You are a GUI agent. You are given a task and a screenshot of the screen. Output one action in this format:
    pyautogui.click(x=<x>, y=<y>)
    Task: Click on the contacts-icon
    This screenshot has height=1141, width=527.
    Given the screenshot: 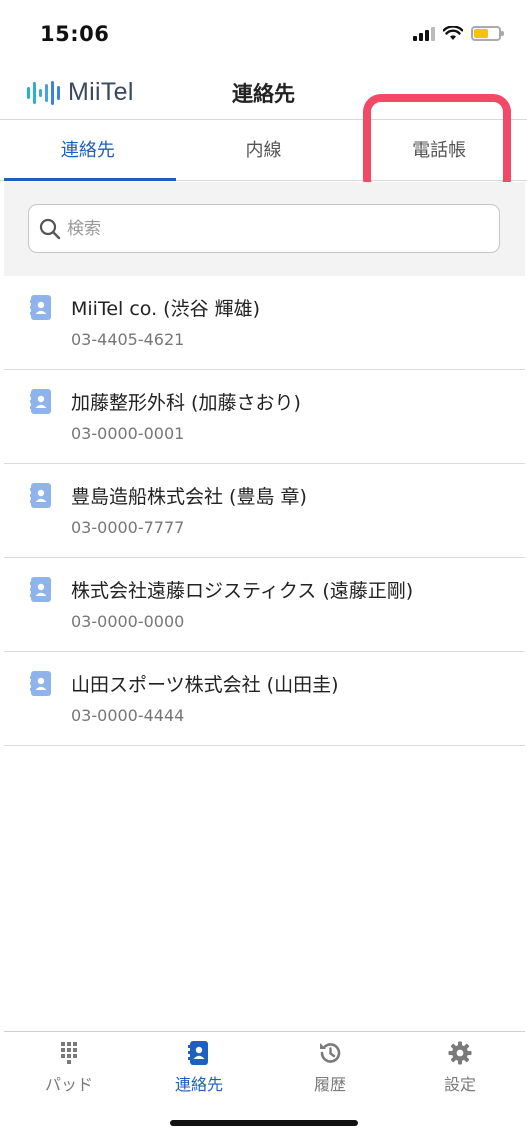 What is the action you would take?
    pyautogui.click(x=198, y=1053)
    